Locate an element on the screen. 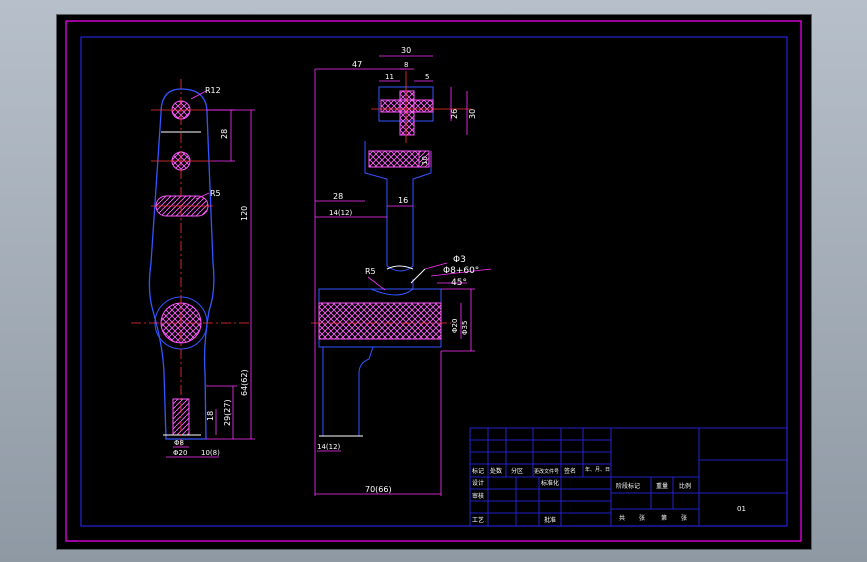 Image resolution: width=867 pixels, height=562 pixels. label-30-side: 30 is located at coordinates (472, 114).